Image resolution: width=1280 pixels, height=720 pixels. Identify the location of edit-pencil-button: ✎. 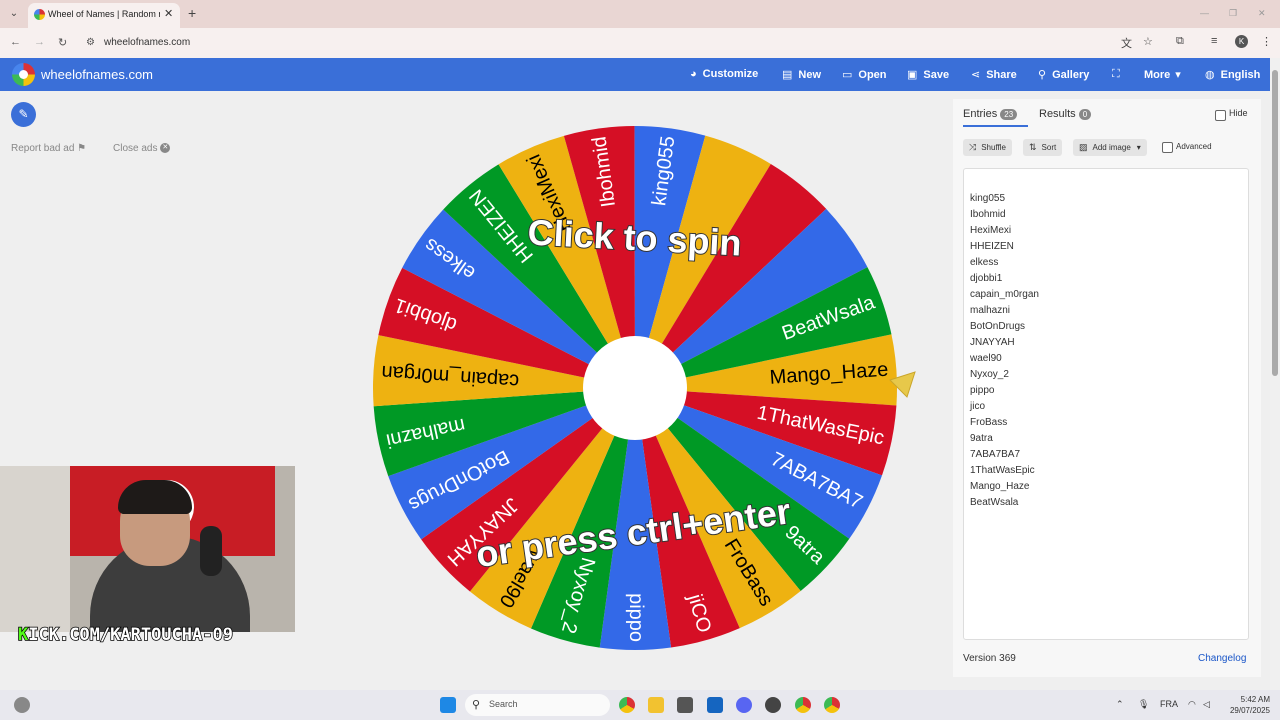
(23, 114).